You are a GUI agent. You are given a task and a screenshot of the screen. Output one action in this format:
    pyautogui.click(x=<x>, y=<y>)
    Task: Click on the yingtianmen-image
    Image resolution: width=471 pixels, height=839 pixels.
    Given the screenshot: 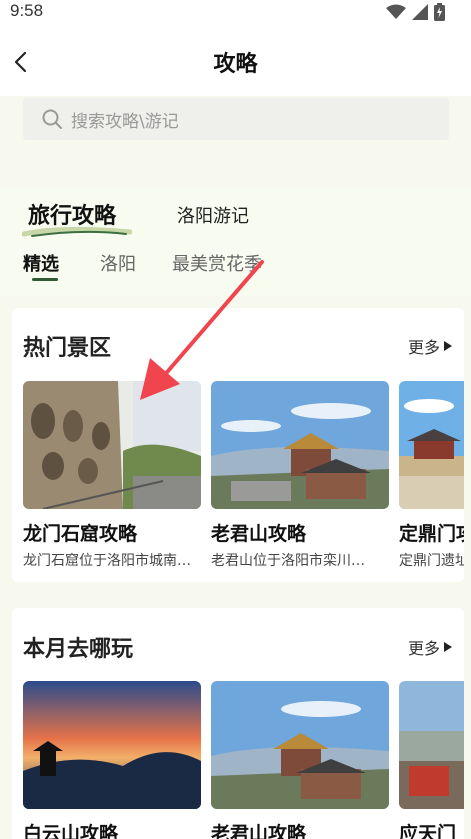 What is the action you would take?
    pyautogui.click(x=431, y=745)
    